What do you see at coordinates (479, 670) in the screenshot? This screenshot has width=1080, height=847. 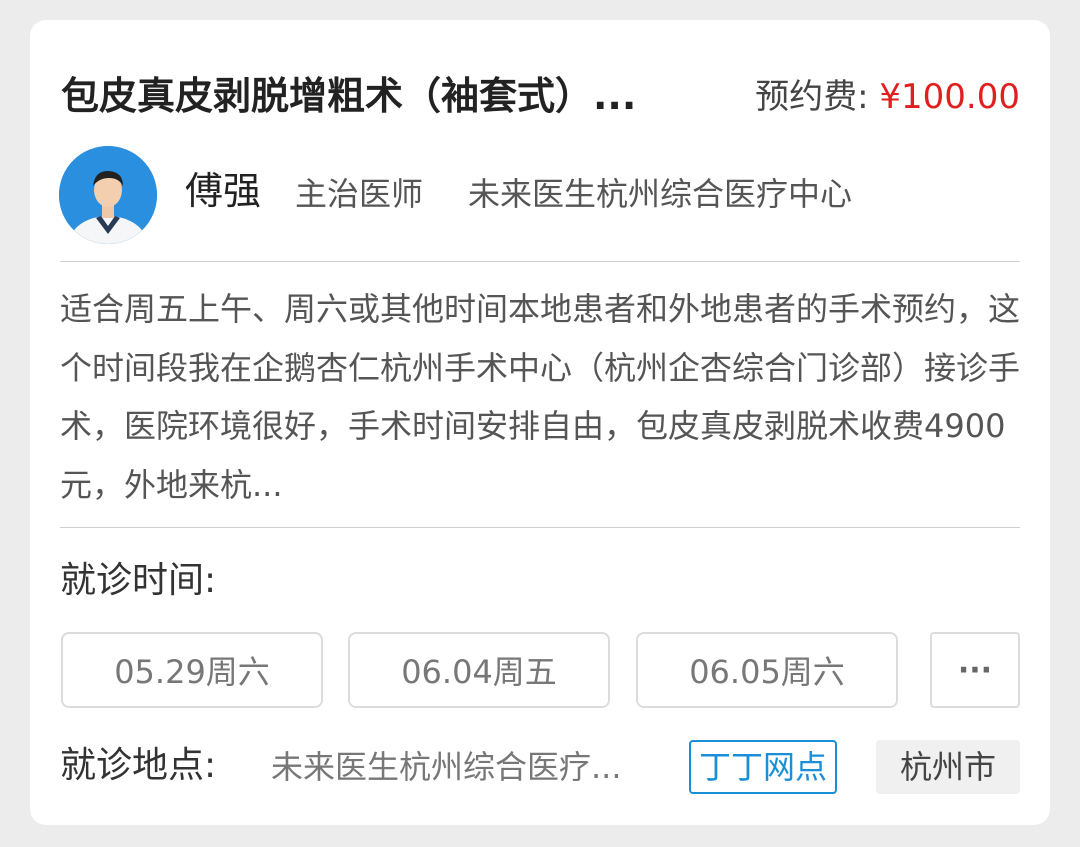 I see `date-option: 06.04周五` at bounding box center [479, 670].